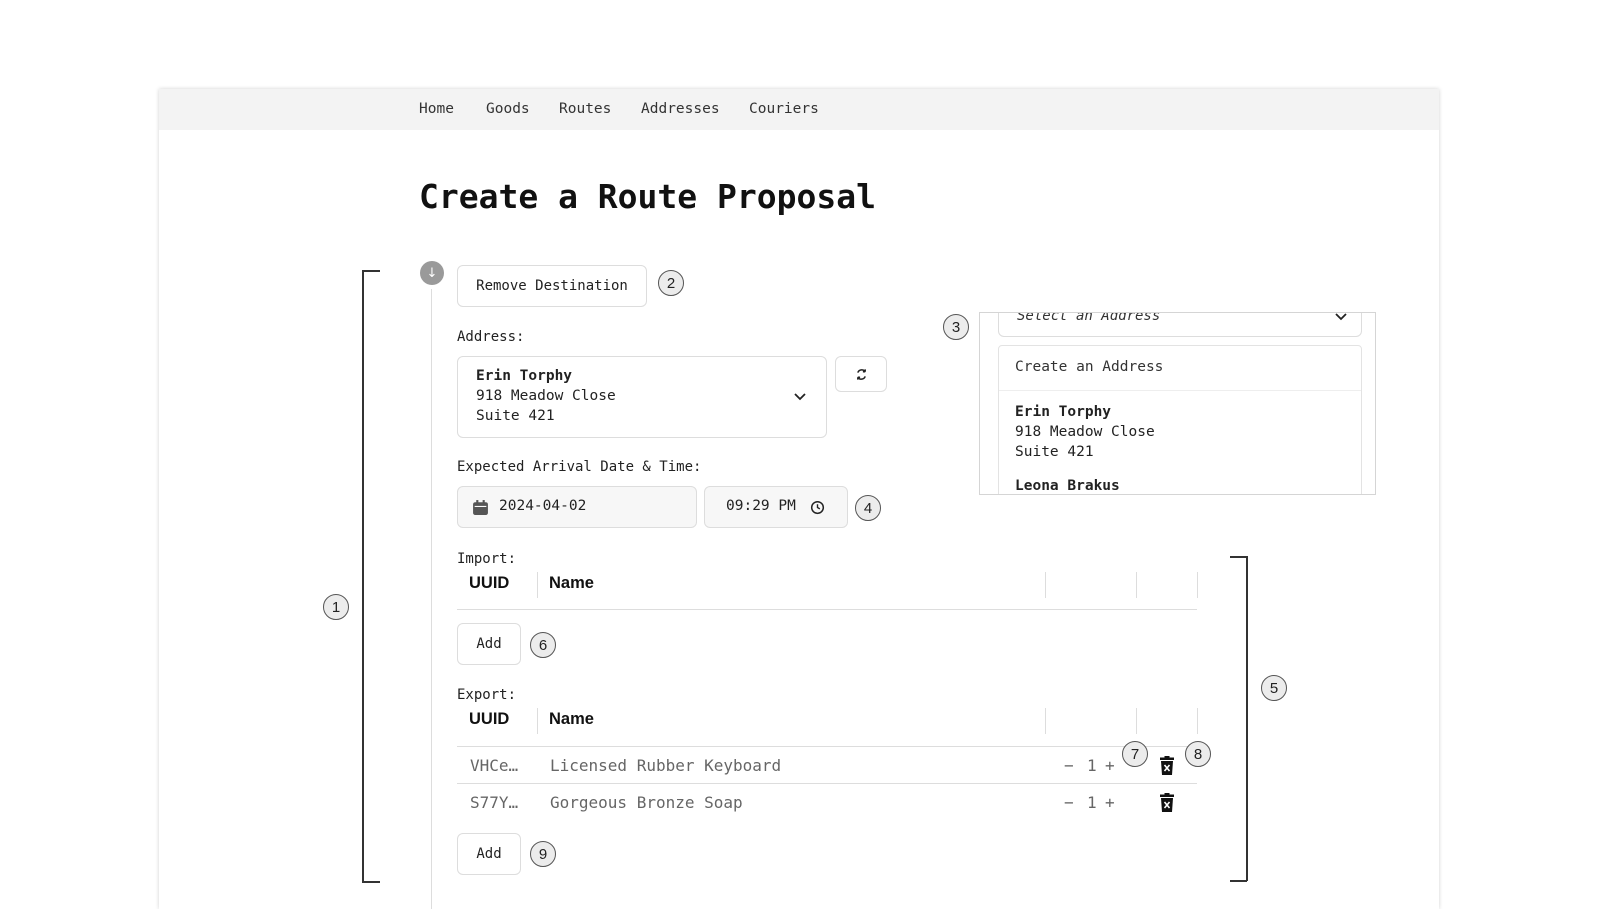  What do you see at coordinates (431, 599) in the screenshot?
I see `destination-vertical-rule` at bounding box center [431, 599].